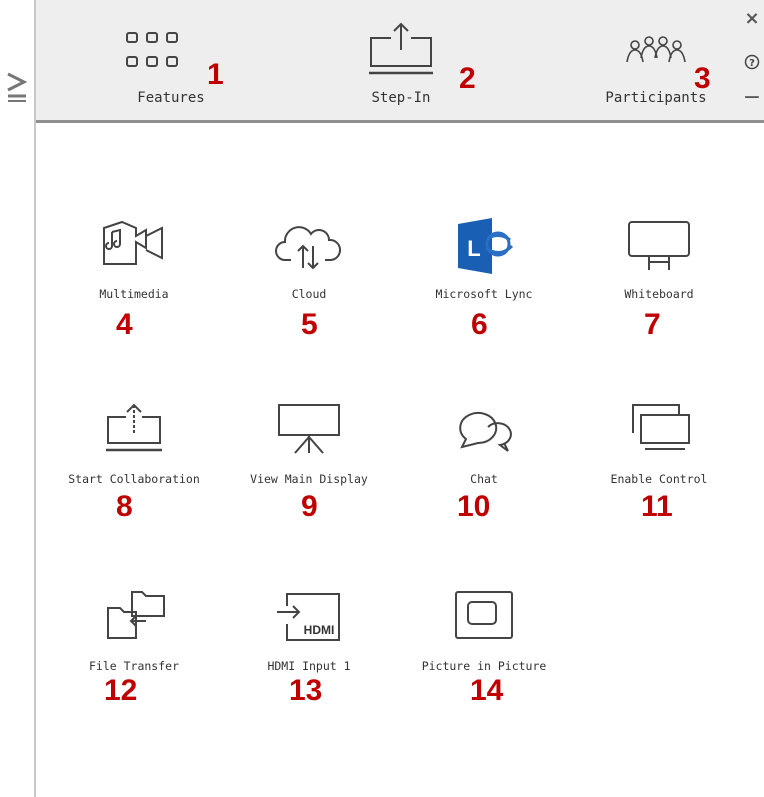  Describe the element at coordinates (133, 242) in the screenshot. I see `multimedia-icon` at that location.